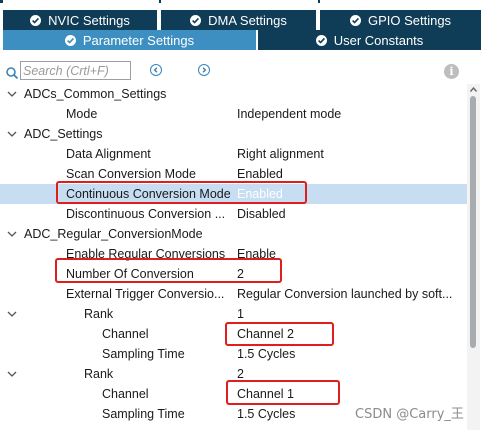  What do you see at coordinates (89, 20) in the screenshot?
I see `tab-label: NVIC Settings` at bounding box center [89, 20].